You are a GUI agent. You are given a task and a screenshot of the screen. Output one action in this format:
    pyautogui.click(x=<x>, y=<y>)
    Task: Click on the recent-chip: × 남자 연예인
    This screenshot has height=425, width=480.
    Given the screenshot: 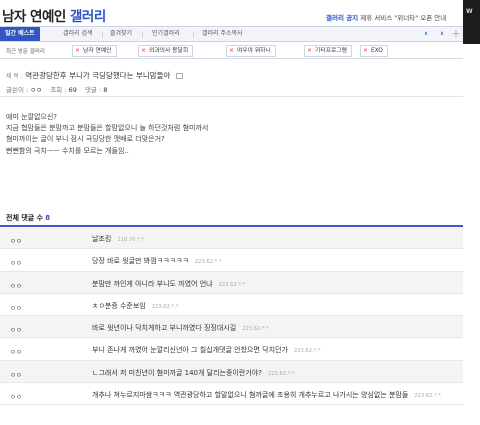 What is the action you would take?
    pyautogui.click(x=94, y=51)
    